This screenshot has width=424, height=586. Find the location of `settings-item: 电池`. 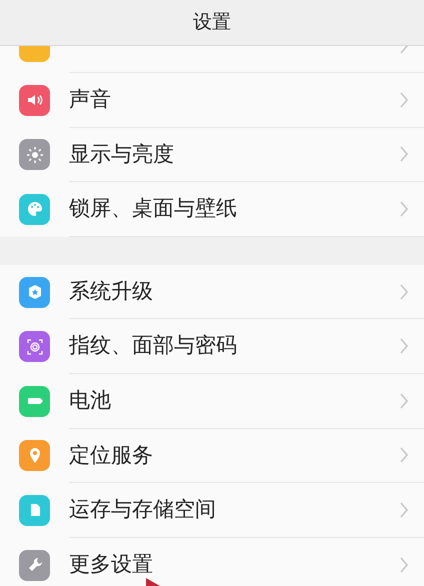

settings-item: 电池 is located at coordinates (212, 401).